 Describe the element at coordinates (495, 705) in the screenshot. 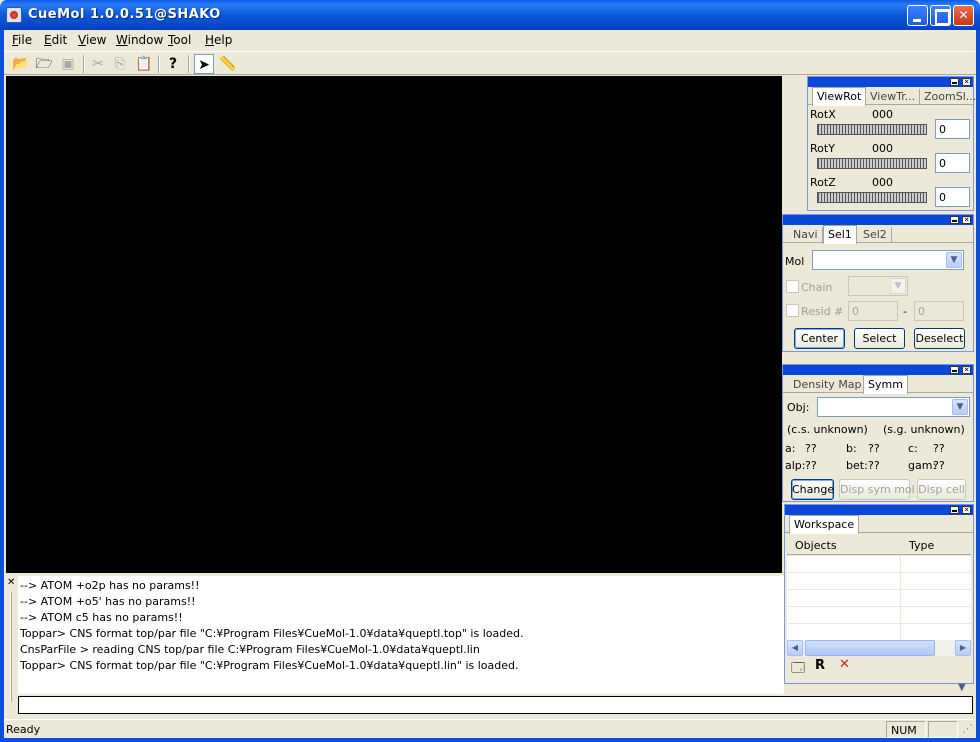

I see `command-input` at that location.